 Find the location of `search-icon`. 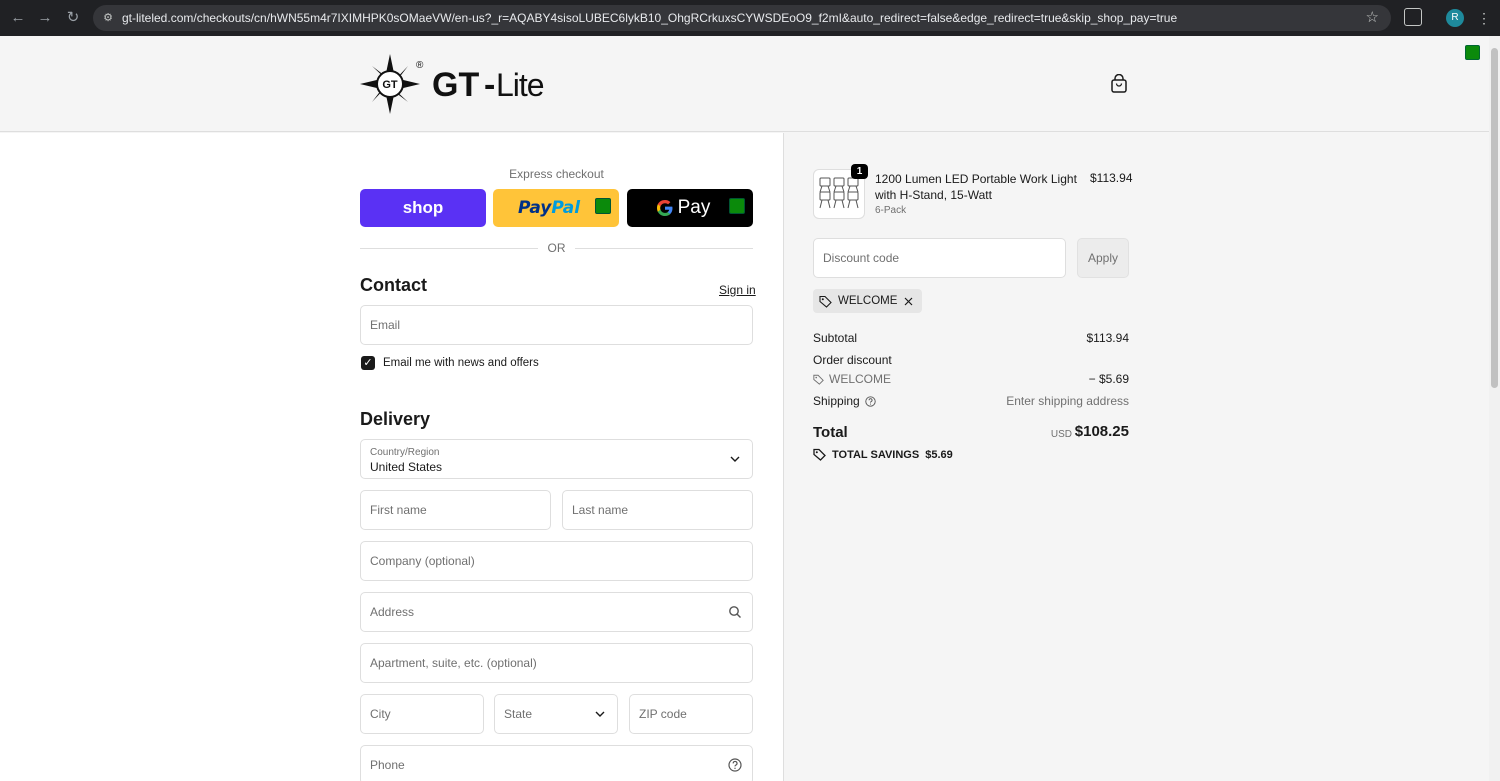

search-icon is located at coordinates (735, 612).